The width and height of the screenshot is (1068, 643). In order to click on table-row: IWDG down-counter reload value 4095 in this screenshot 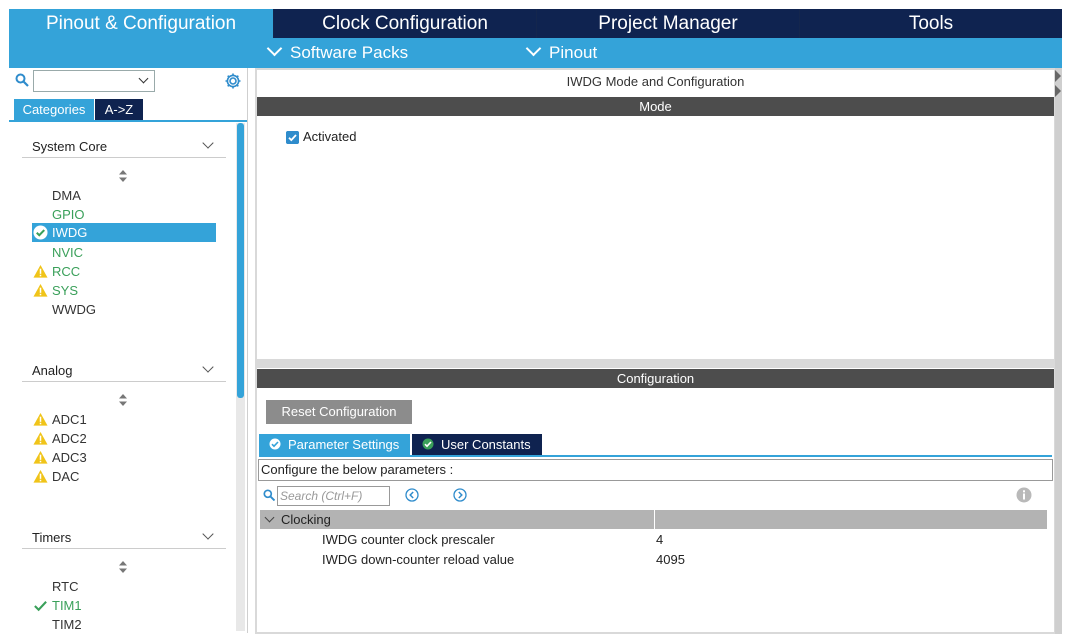, I will do `click(653, 560)`.